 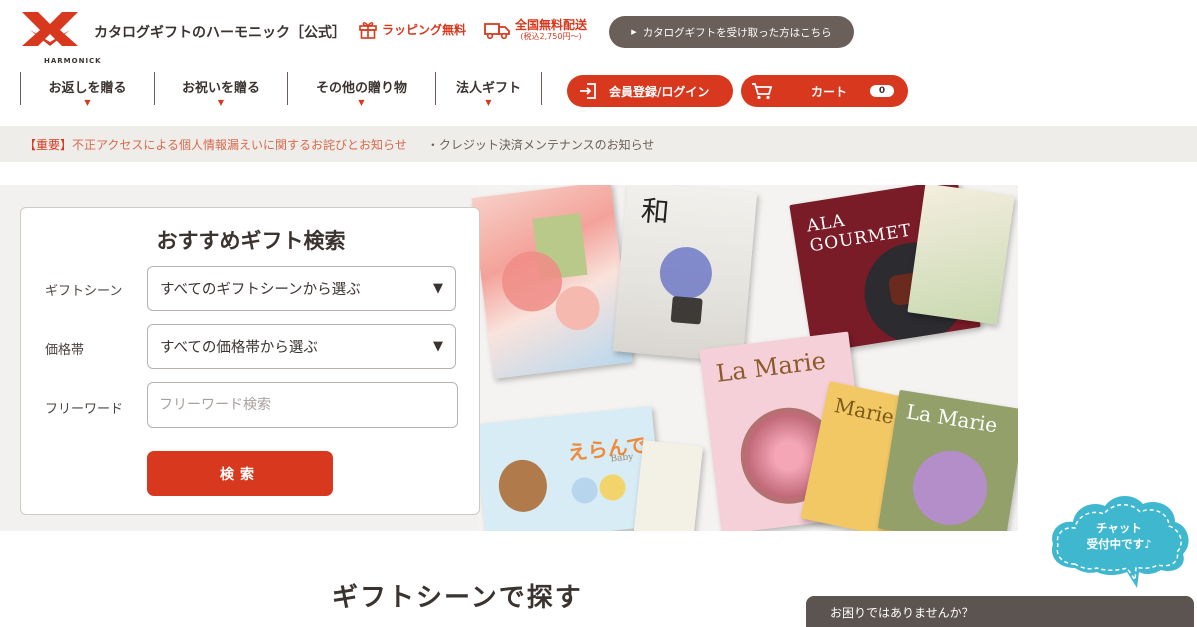 What do you see at coordinates (424, 29) in the screenshot?
I see `free-wrapping-label: ラッピング無料` at bounding box center [424, 29].